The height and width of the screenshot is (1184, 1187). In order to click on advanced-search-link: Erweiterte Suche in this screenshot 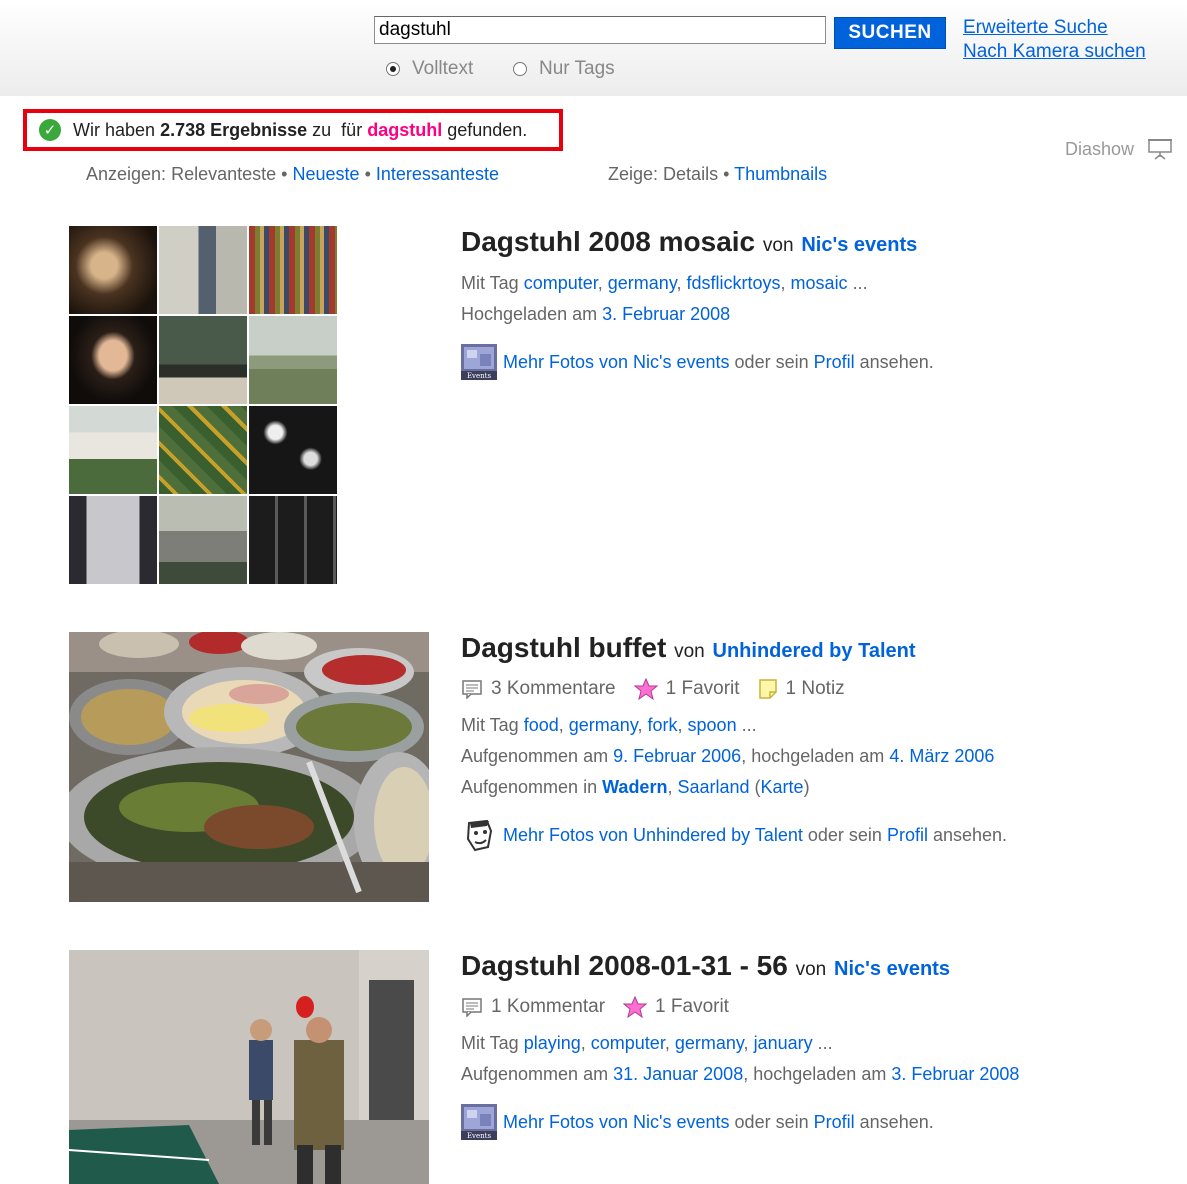, I will do `click(1035, 28)`.